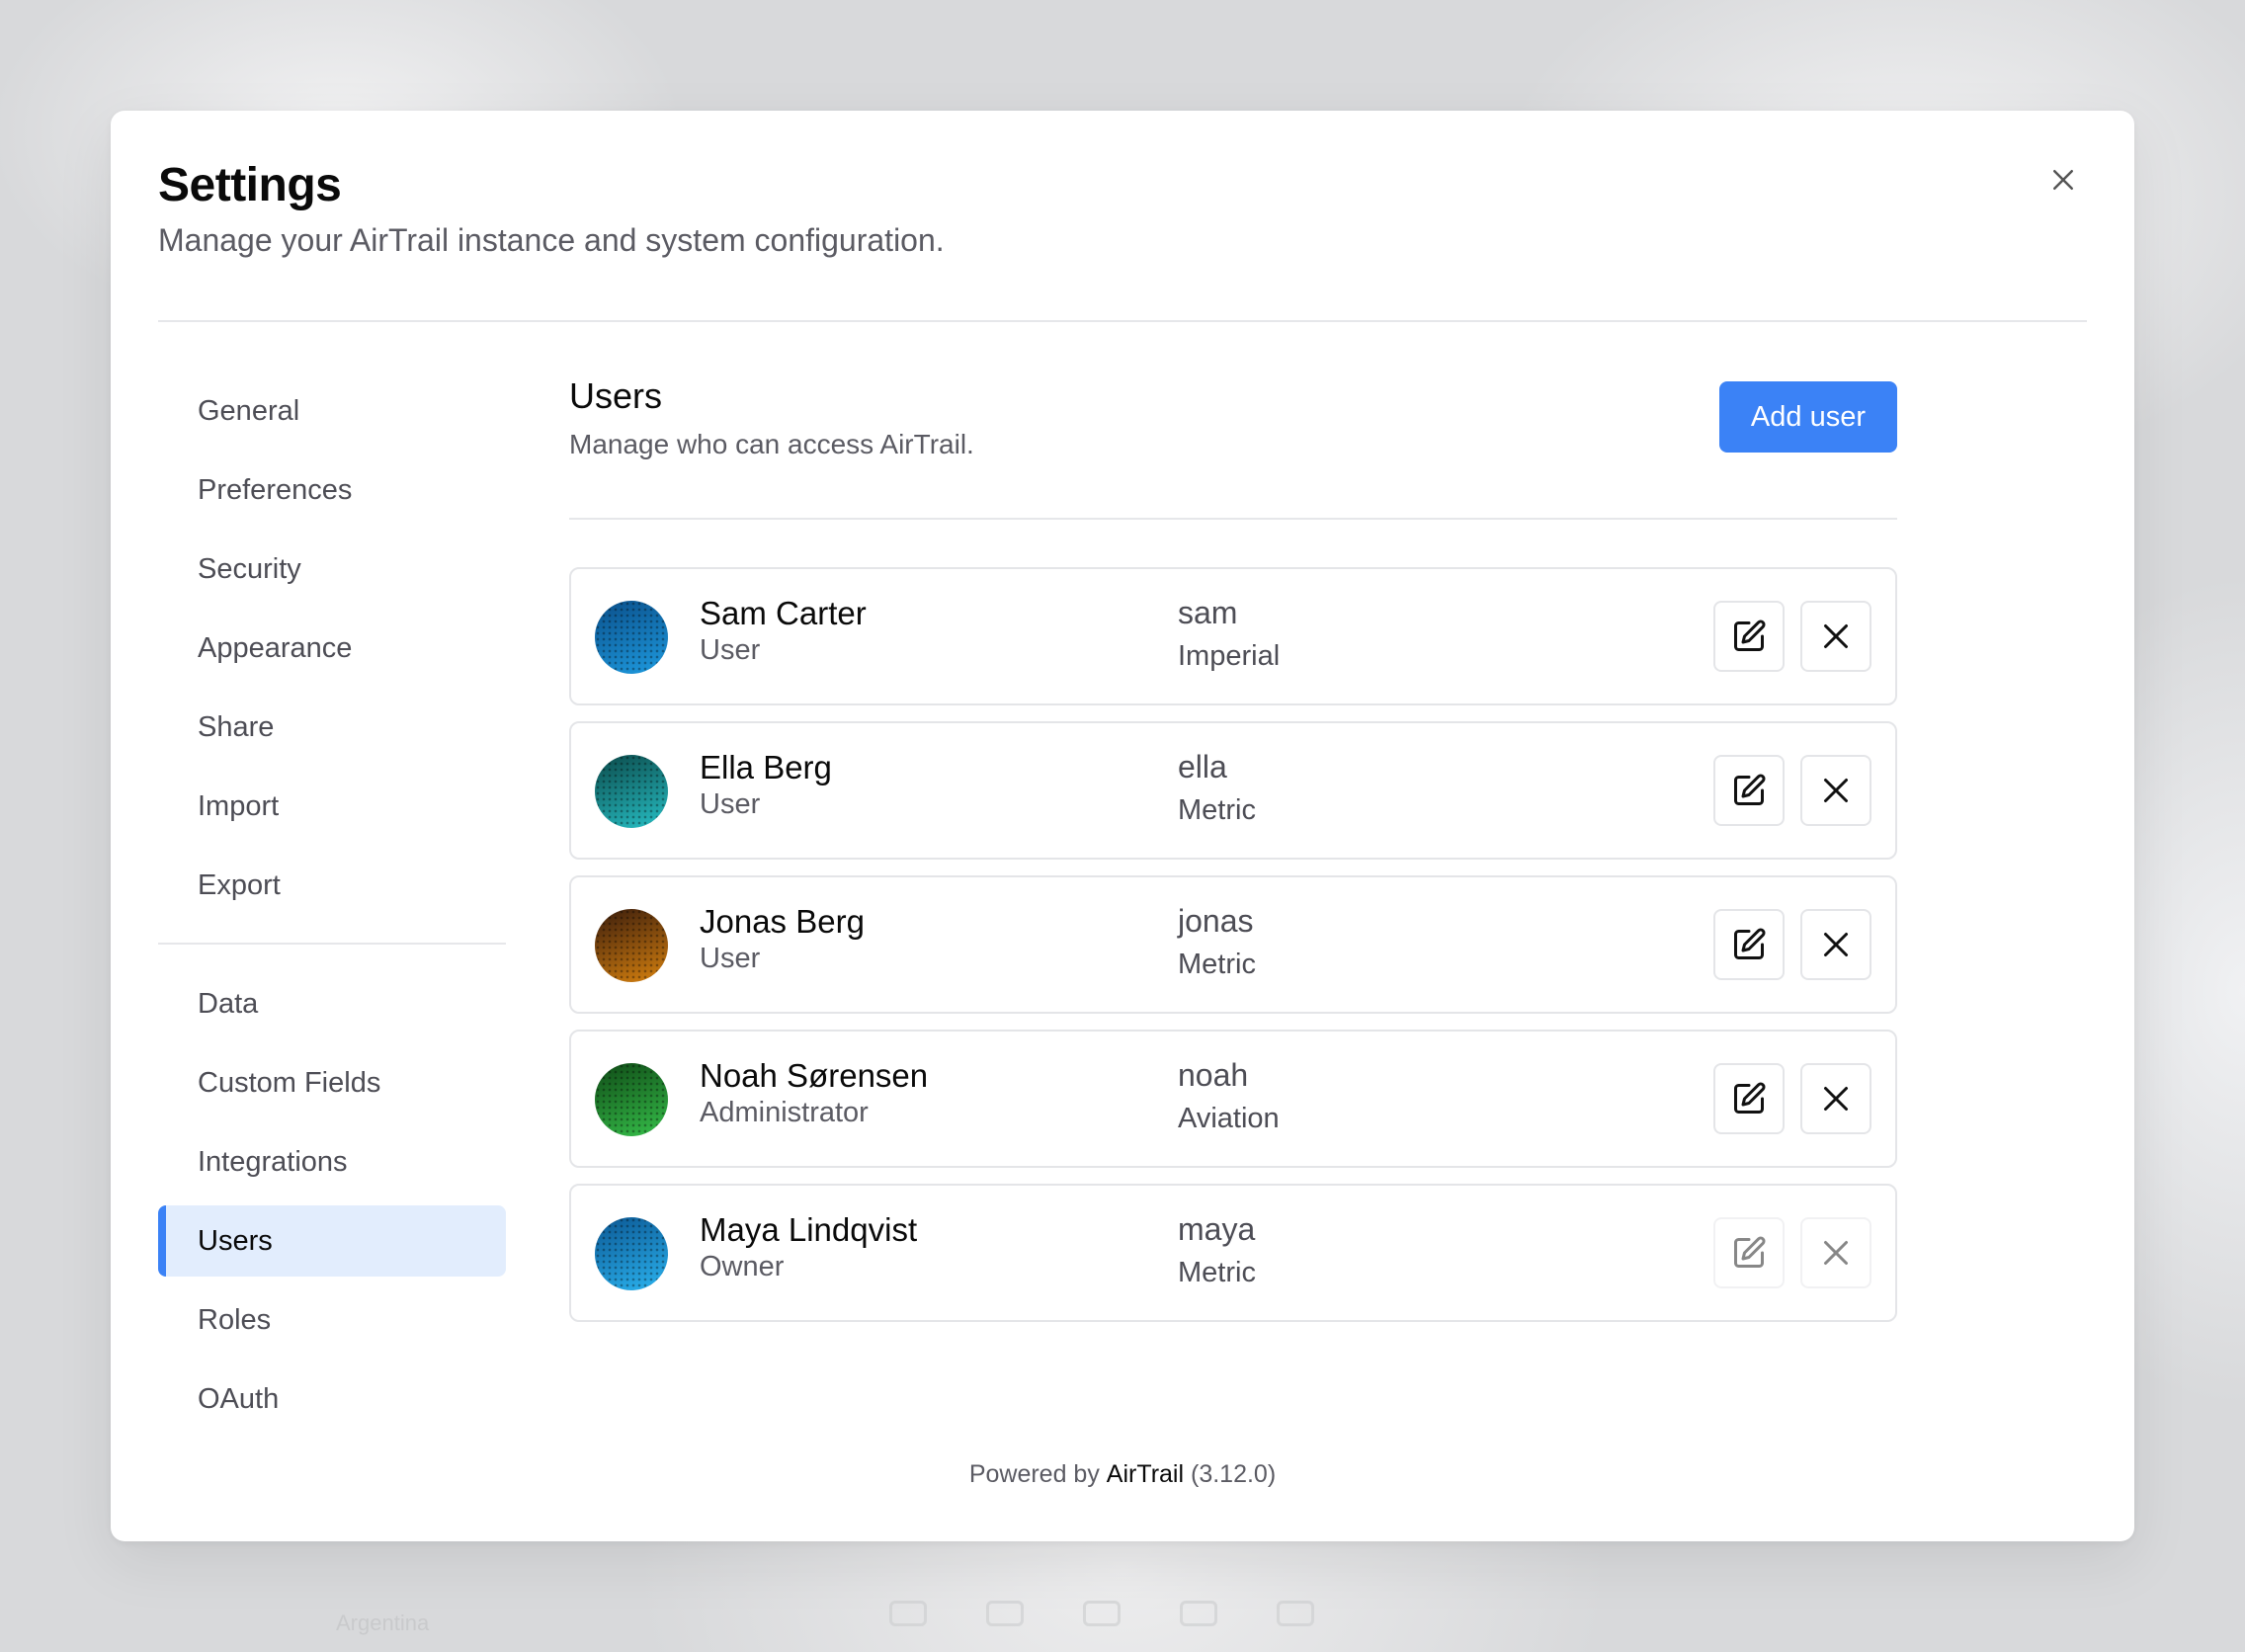  What do you see at coordinates (332, 1003) in the screenshot?
I see `sidebar-item-data: Data` at bounding box center [332, 1003].